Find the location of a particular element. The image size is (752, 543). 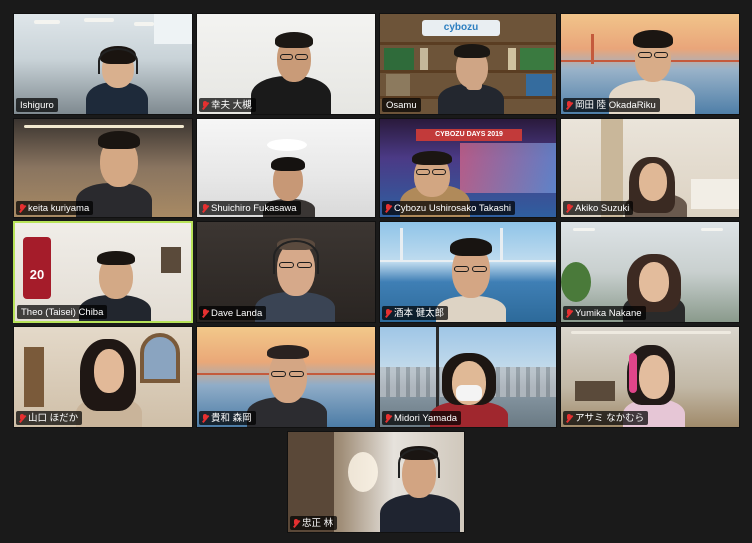

participant-name-tag: 忠正 林 is located at coordinates (314, 523).